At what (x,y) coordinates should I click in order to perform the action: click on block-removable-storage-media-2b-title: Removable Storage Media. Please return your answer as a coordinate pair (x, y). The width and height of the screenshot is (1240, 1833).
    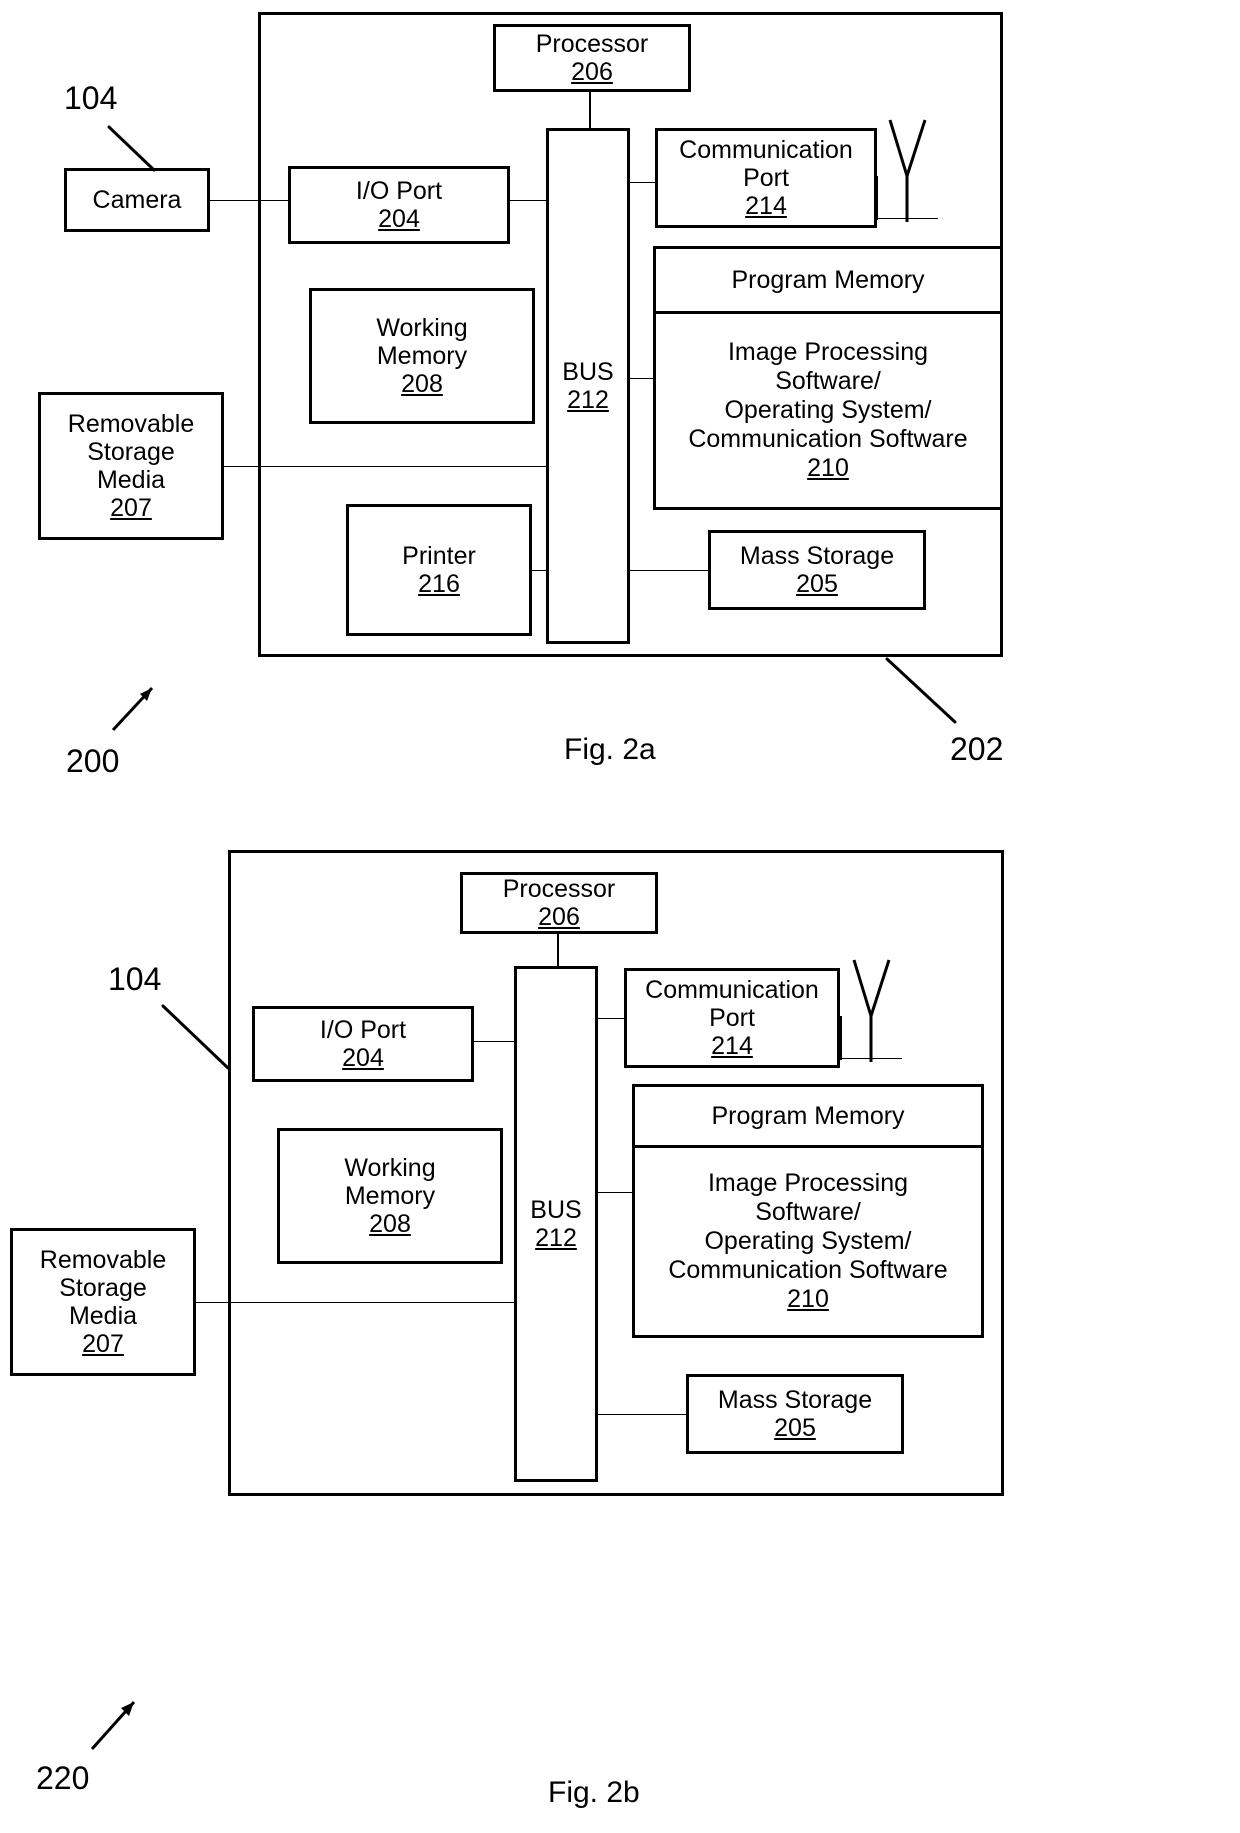
    Looking at the image, I should click on (103, 1288).